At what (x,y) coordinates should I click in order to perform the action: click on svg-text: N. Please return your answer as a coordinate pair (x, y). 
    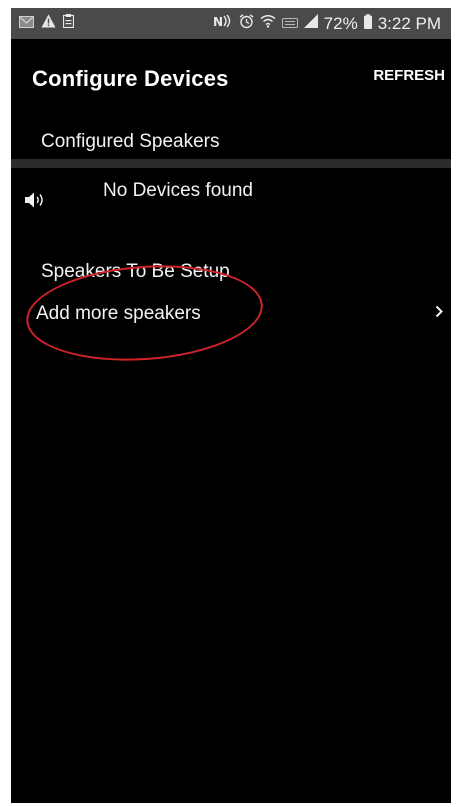
    Looking at the image, I should click on (218, 21).